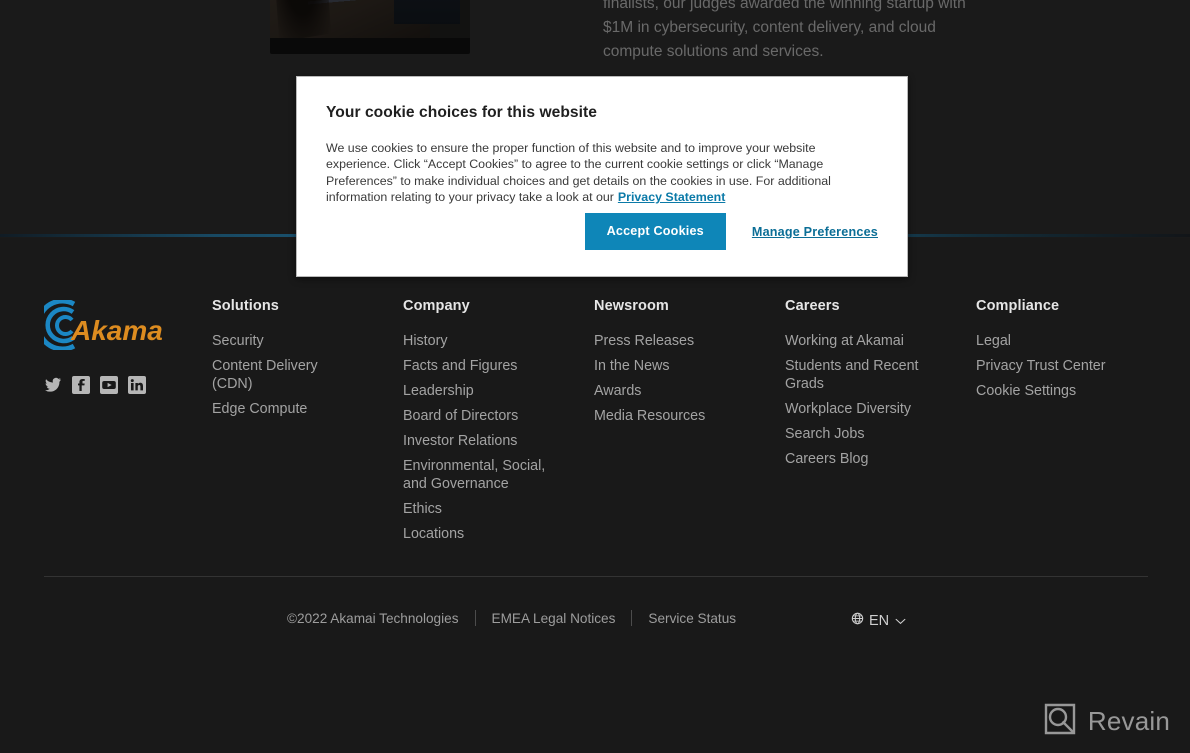  What do you see at coordinates (844, 341) in the screenshot?
I see `footer-link-working-at-akamai: Working at Akamai` at bounding box center [844, 341].